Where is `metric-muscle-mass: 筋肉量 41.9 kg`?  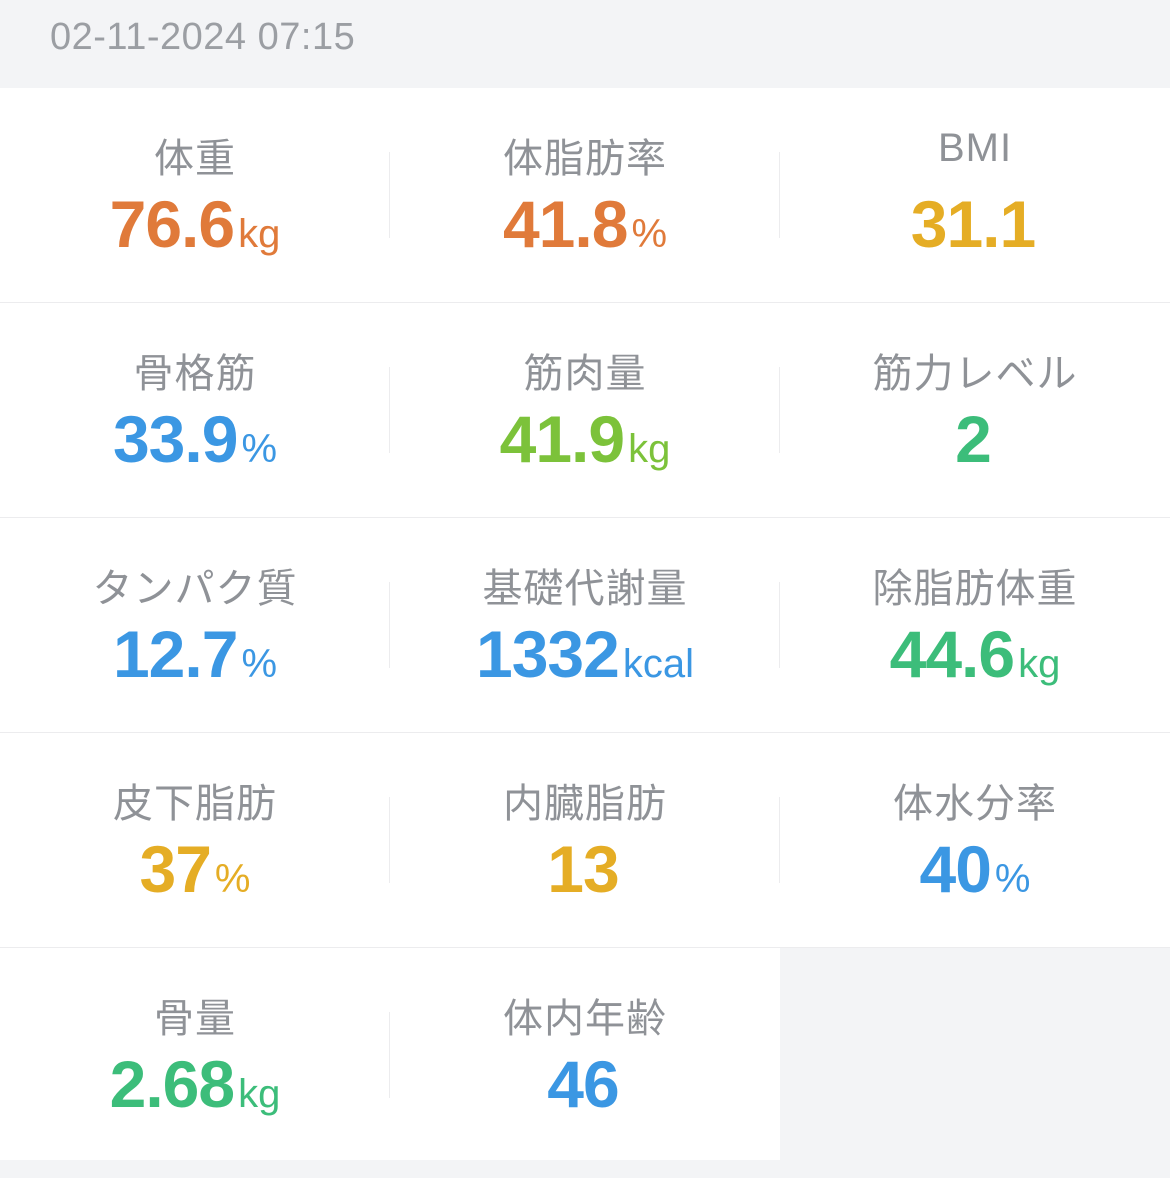 metric-muscle-mass: 筋肉量 41.9 kg is located at coordinates (585, 410).